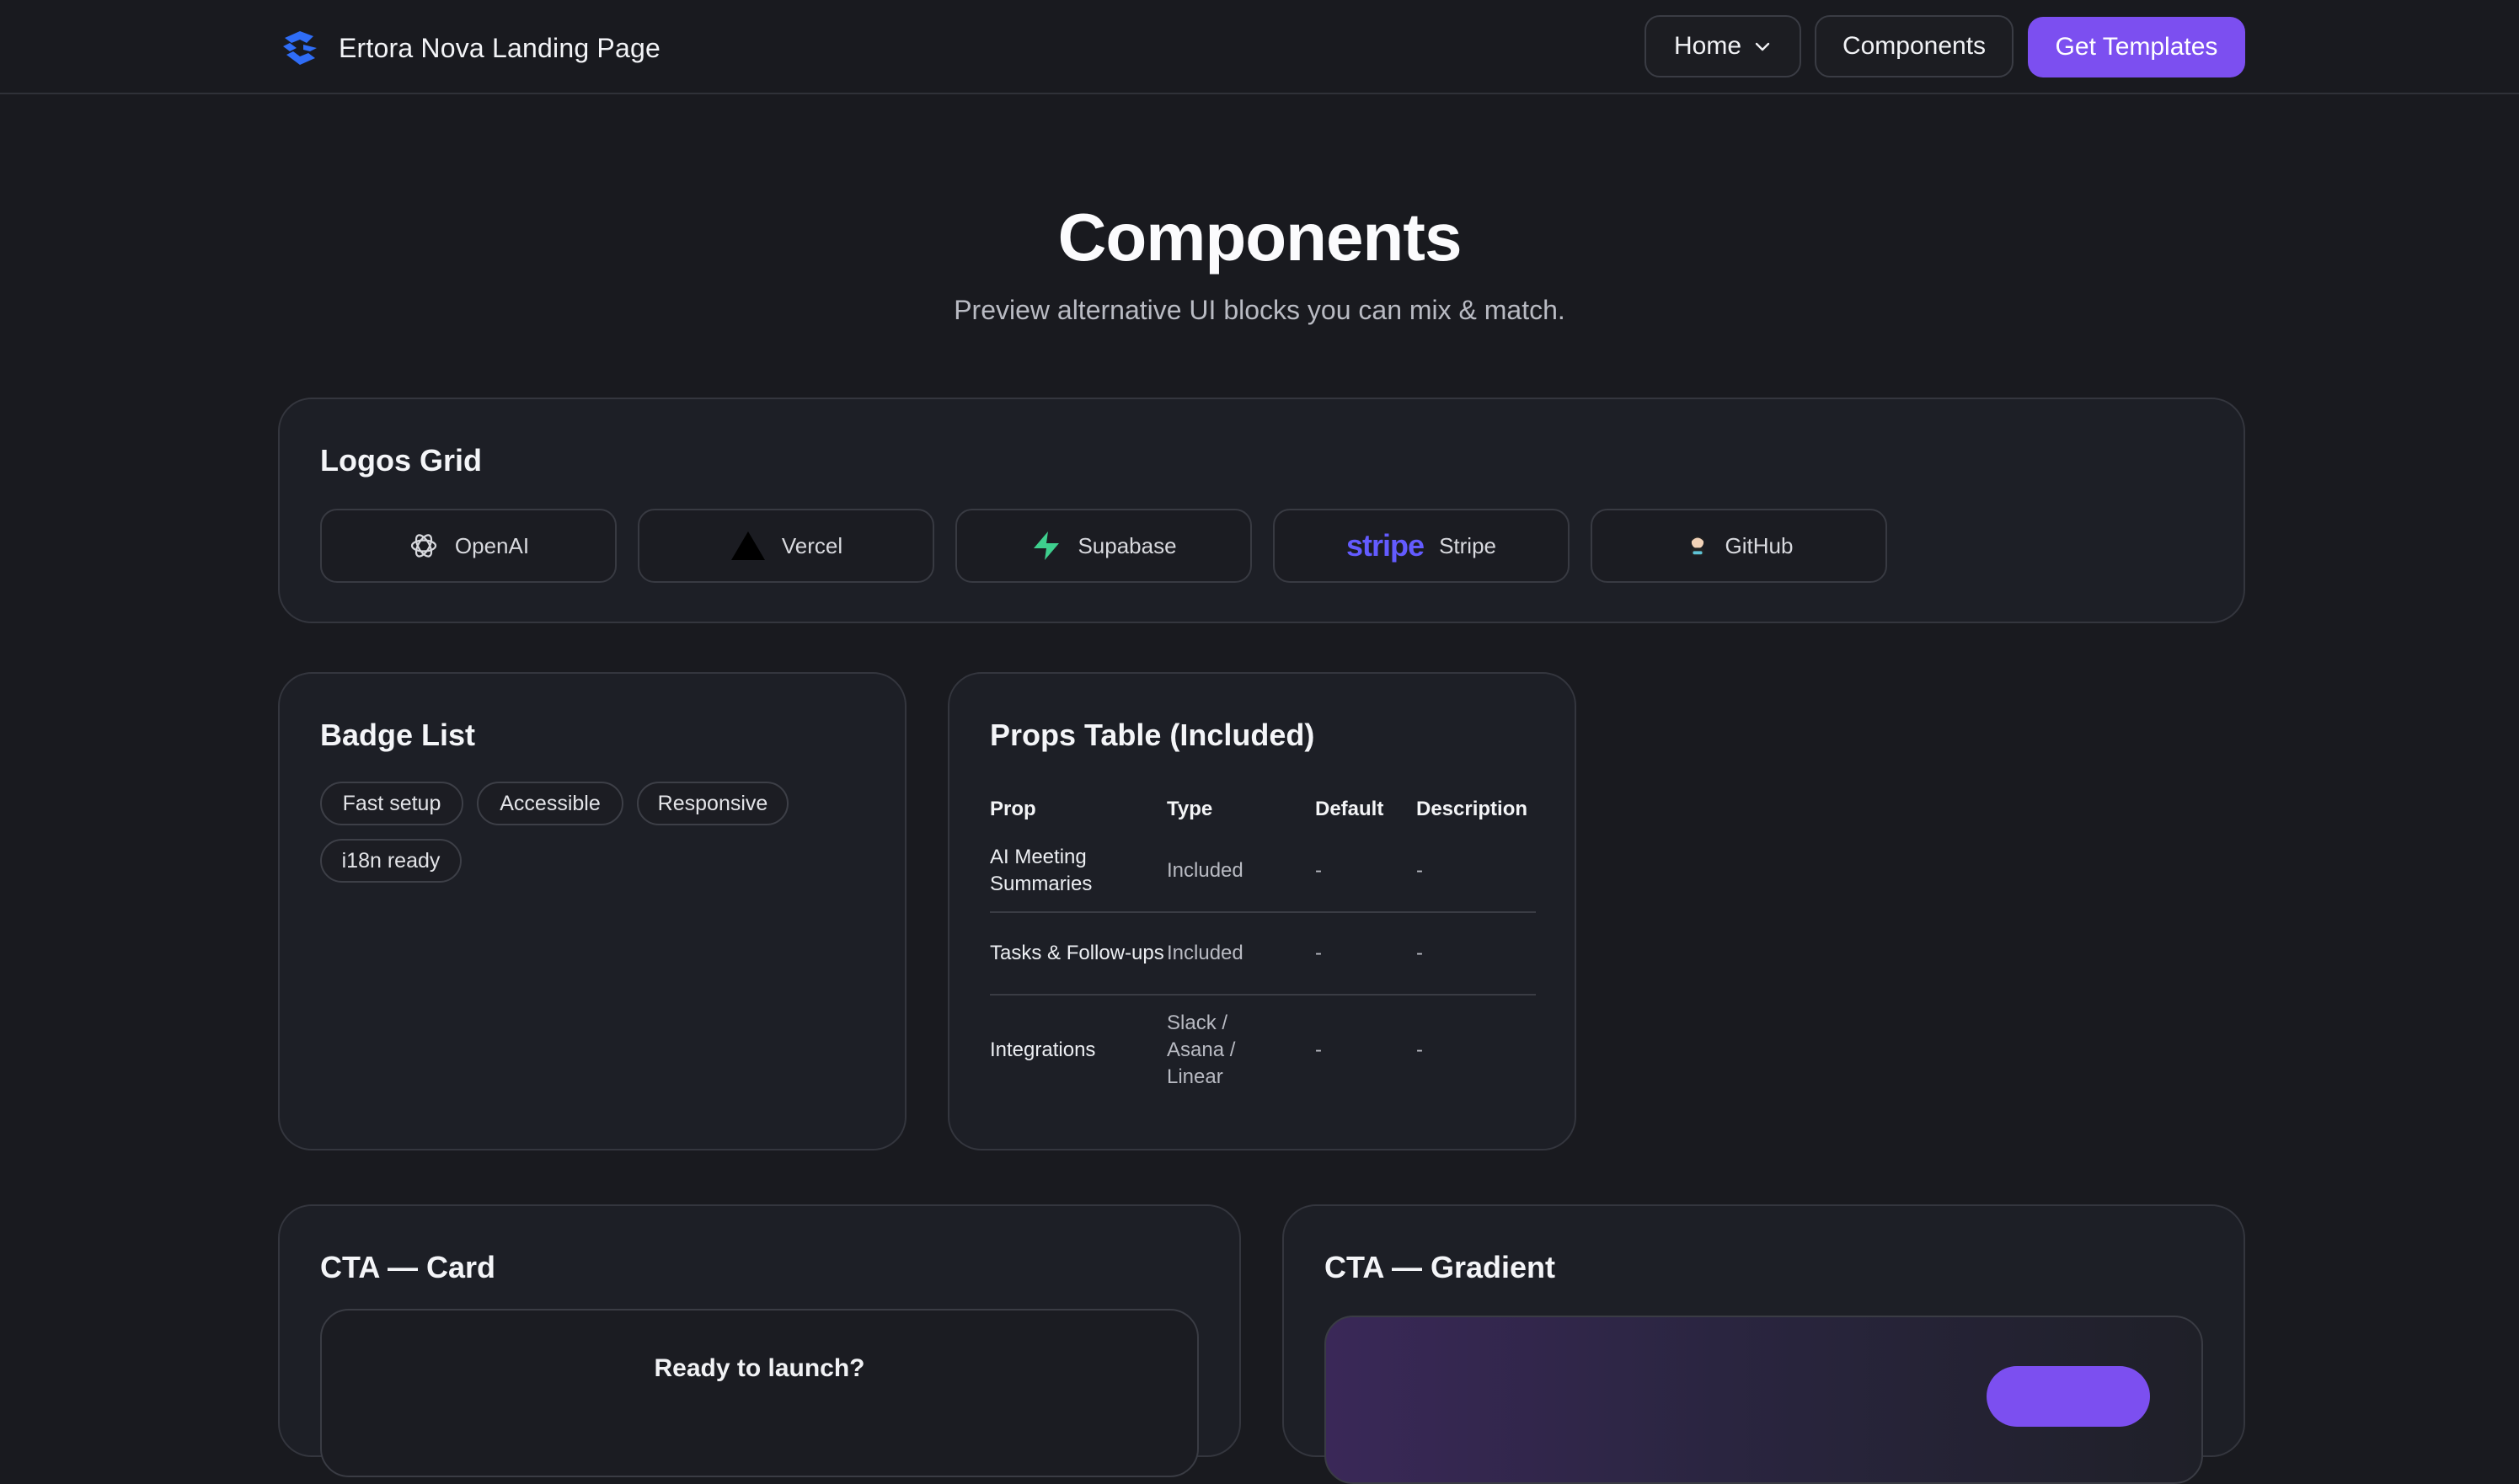 This screenshot has width=2519, height=1484. I want to click on nav-components-button: Components, so click(1914, 46).